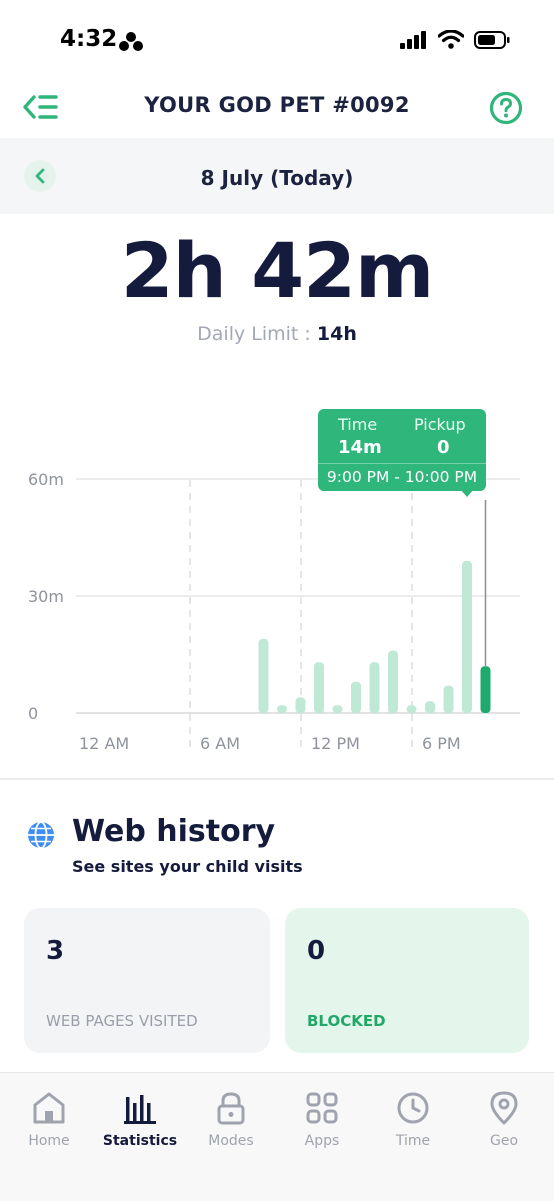  I want to click on current-date: 8 July (Today), so click(277, 178).